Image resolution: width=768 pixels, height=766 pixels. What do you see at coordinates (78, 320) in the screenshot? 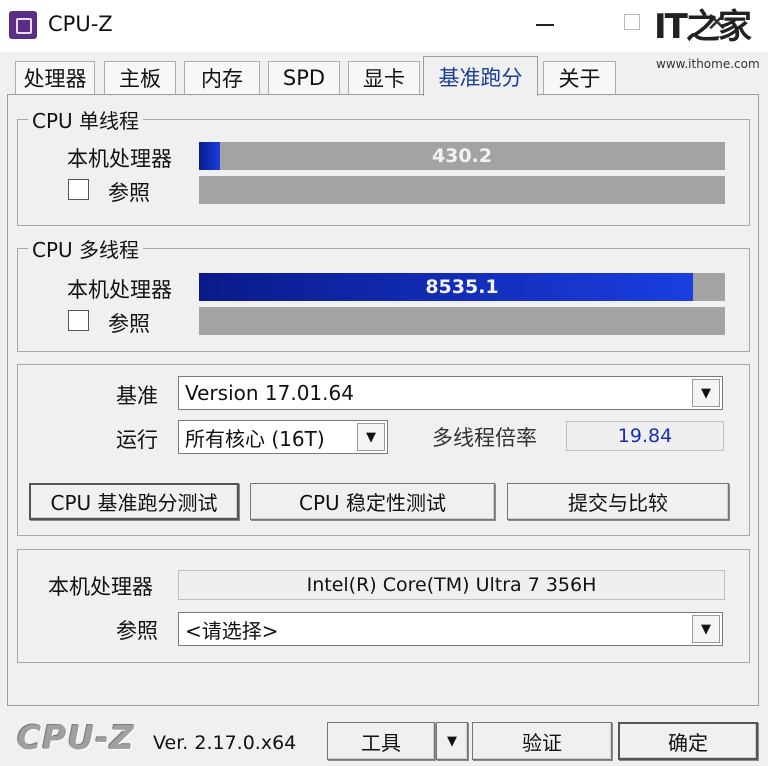
I see `multi-reference-checkbox` at bounding box center [78, 320].